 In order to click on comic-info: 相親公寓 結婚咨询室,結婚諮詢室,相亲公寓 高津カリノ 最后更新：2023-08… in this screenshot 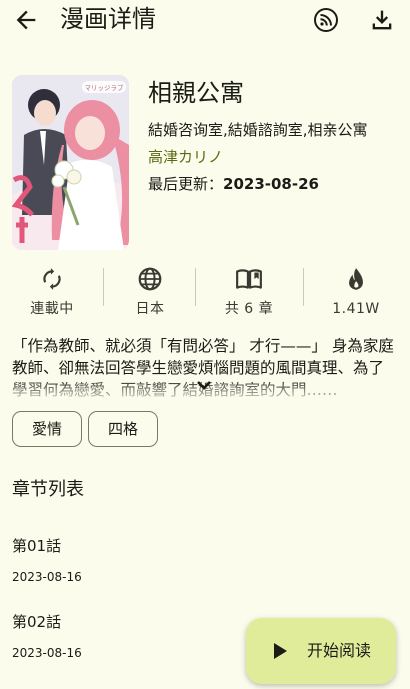, I will do `click(275, 135)`.